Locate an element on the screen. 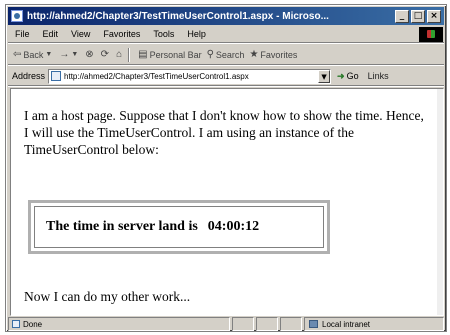 This screenshot has height=335, width=450. home-icon: ⌂ is located at coordinates (119, 54).